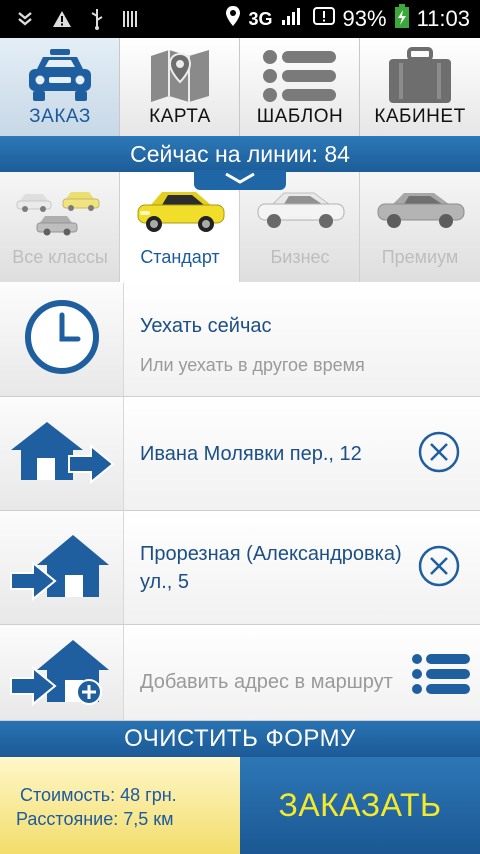  Describe the element at coordinates (300, 116) in the screenshot. I see `tab-template-label: ШАБЛОН` at that location.